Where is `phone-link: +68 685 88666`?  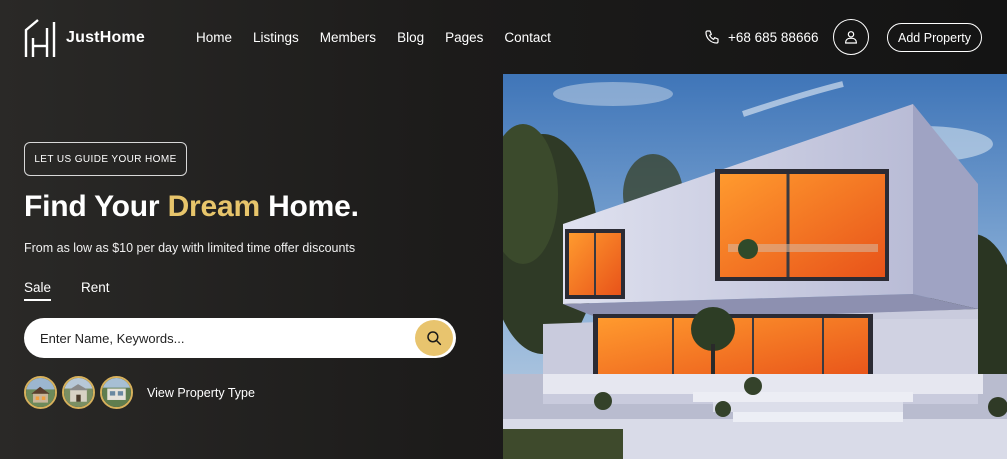 phone-link: +68 685 88666 is located at coordinates (761, 37).